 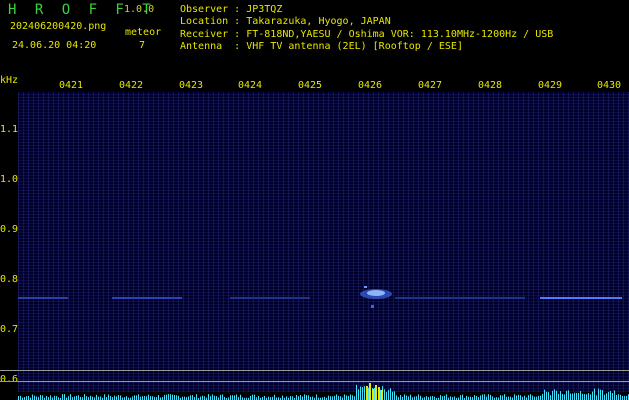 What do you see at coordinates (376, 293) in the screenshot?
I see `meteor-echo-core` at bounding box center [376, 293].